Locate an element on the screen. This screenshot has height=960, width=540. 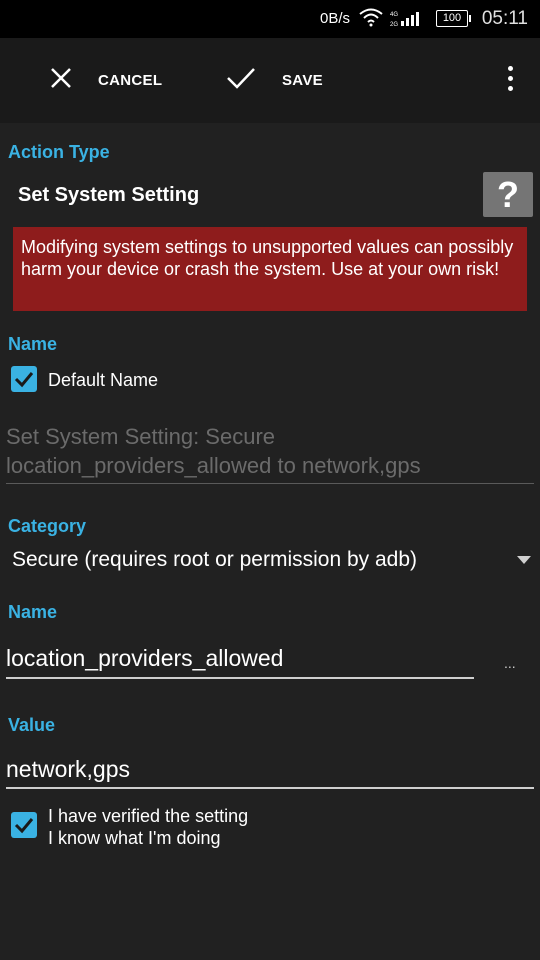
dropdown-arrow-icon is located at coordinates (524, 560).